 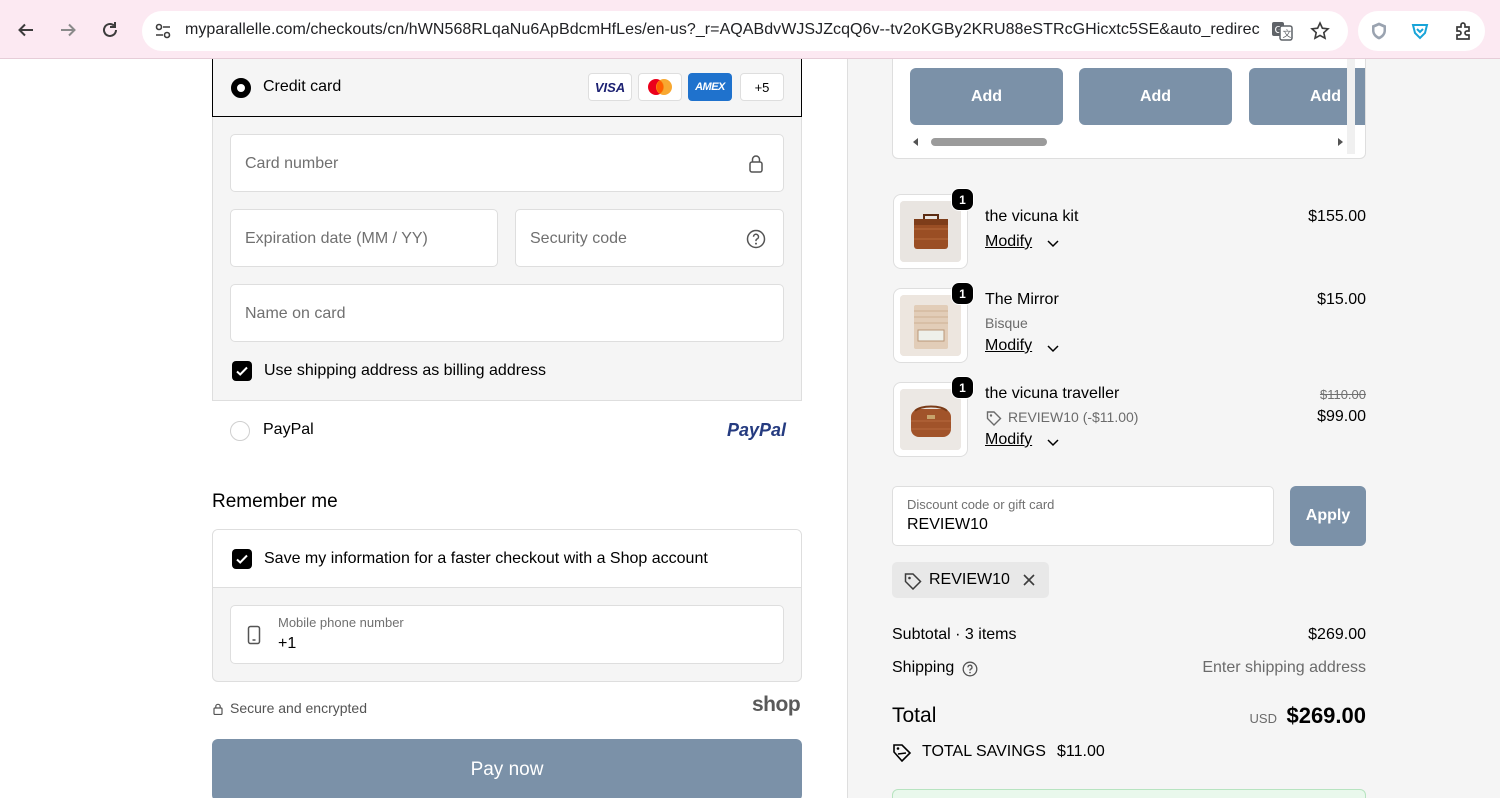 I want to click on close-icon, so click(x=1029, y=582).